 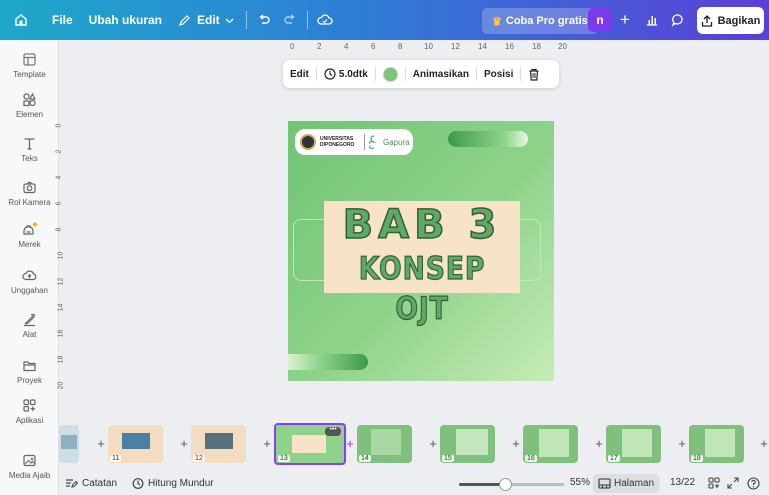 I want to click on edit-menu-label: Edit, so click(x=208, y=20).